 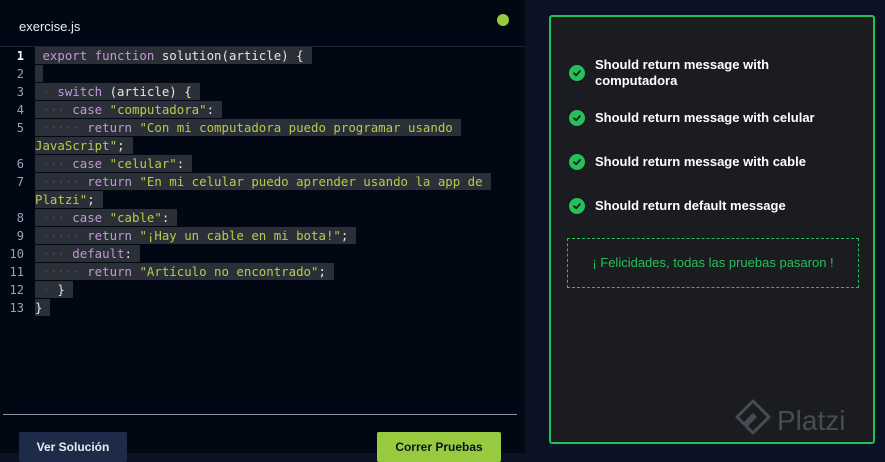 I want to click on code-line: · }, so click(x=275, y=290).